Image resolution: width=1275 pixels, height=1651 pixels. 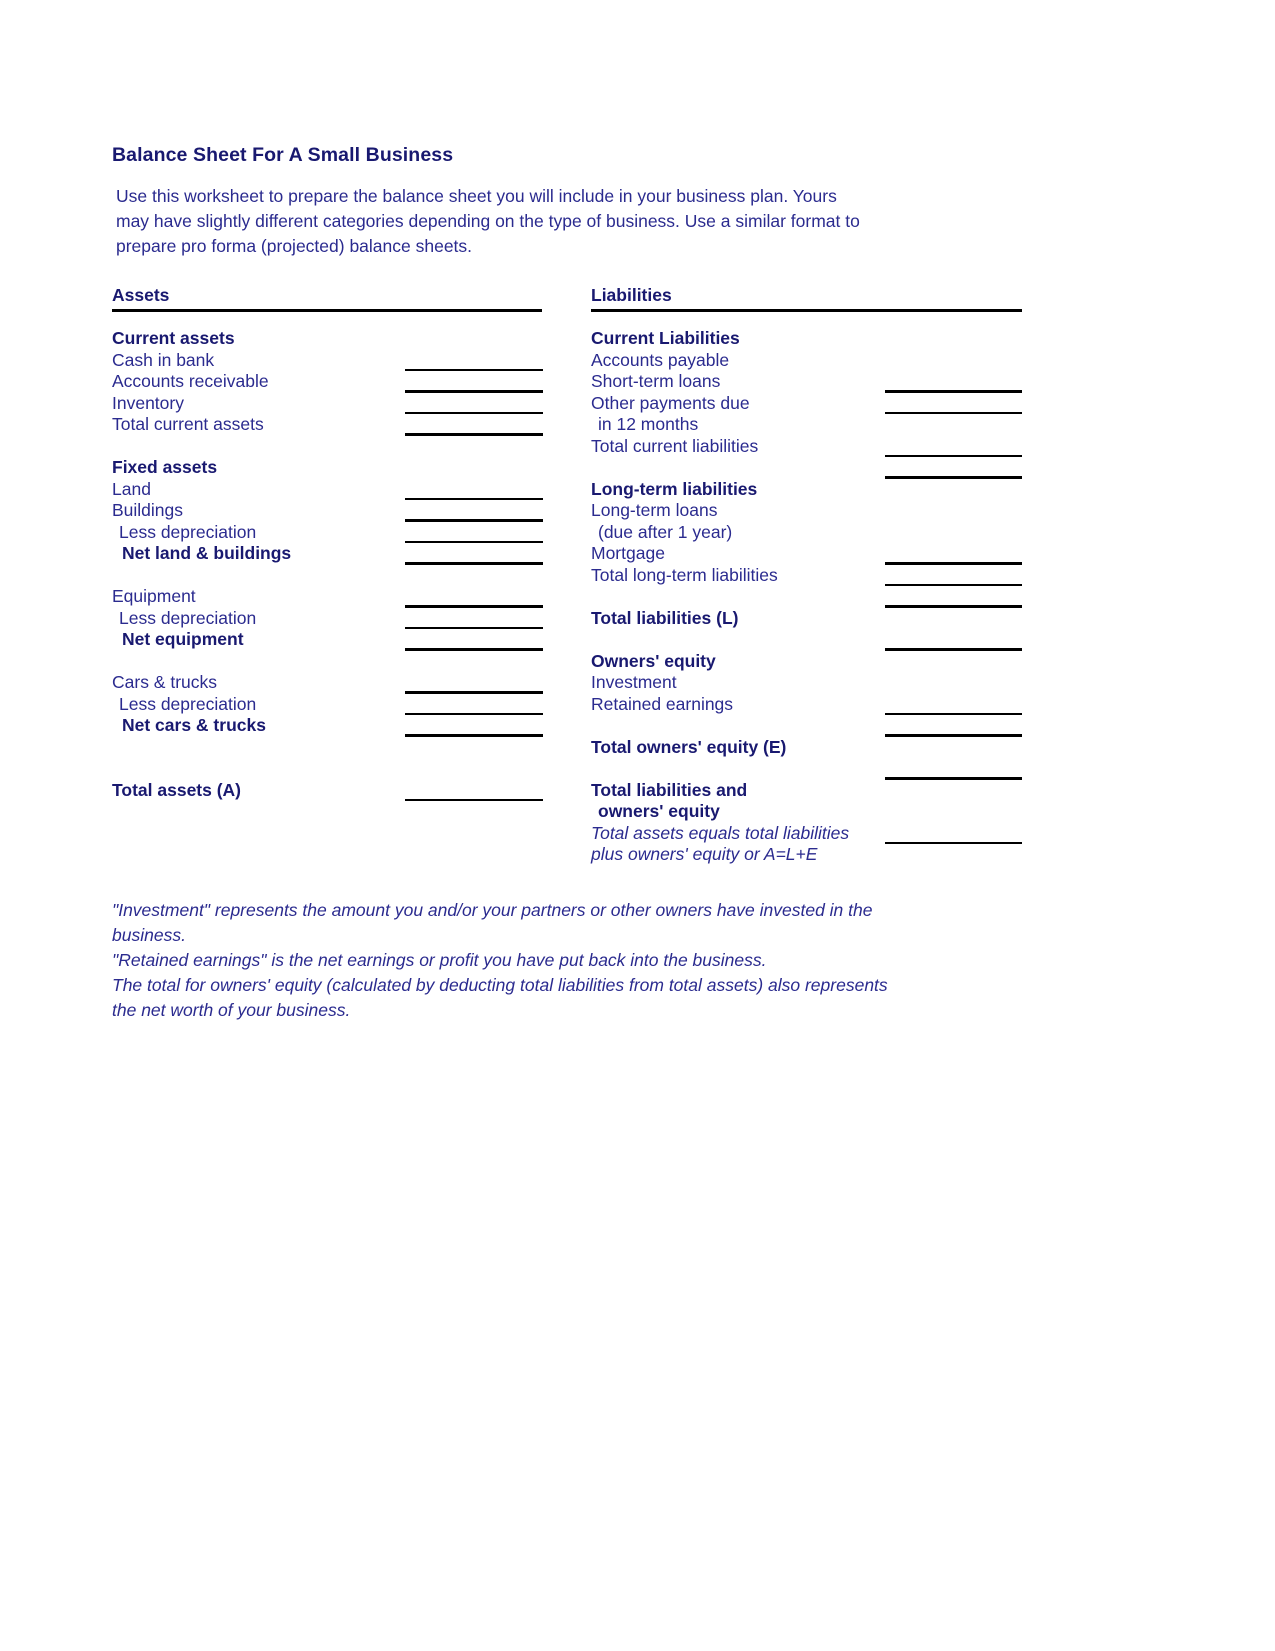 I want to click on note-line: business., so click(x=149, y=935).